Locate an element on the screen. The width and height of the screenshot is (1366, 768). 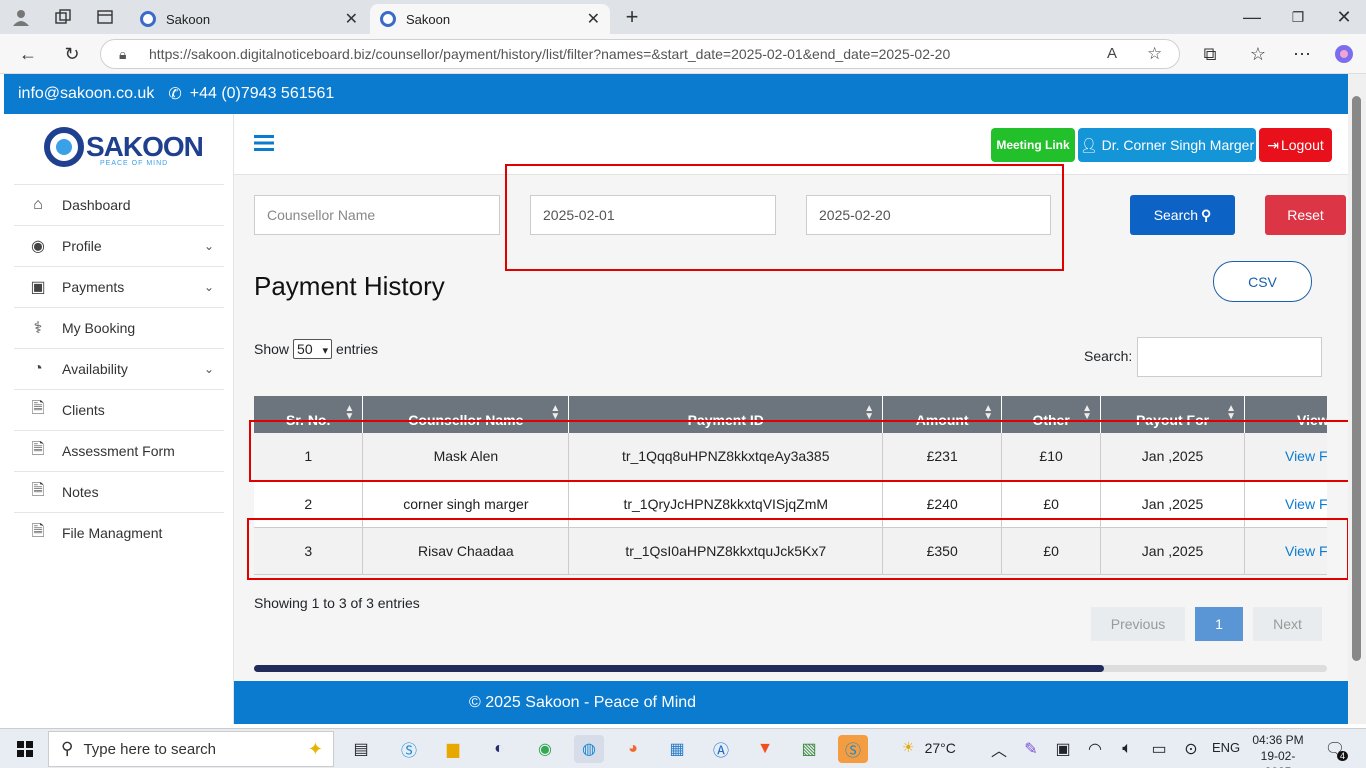
device-icon: ▣ is located at coordinates (1063, 749).